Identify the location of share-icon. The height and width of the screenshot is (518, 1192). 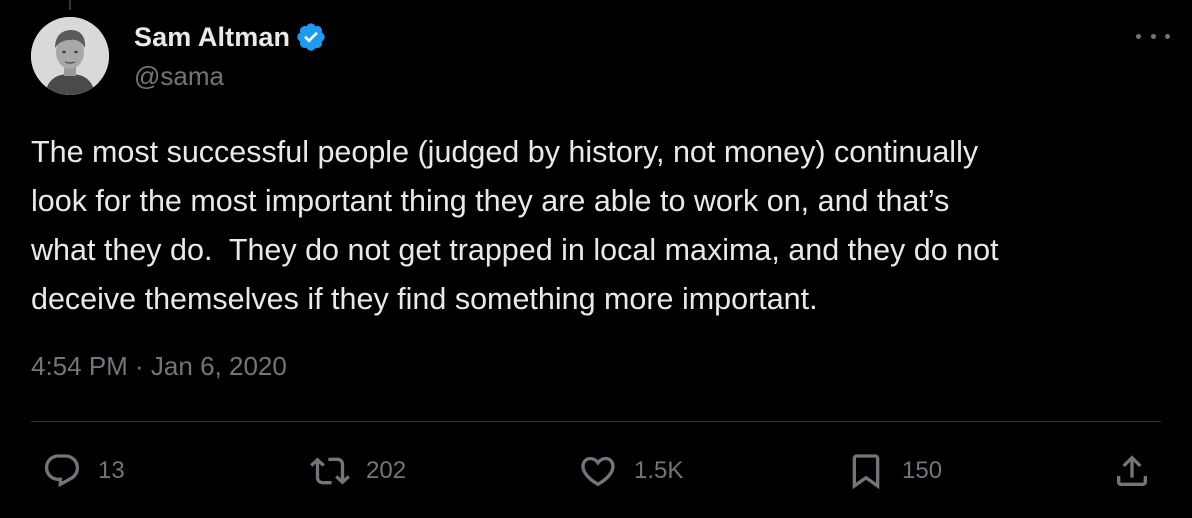
(1132, 470).